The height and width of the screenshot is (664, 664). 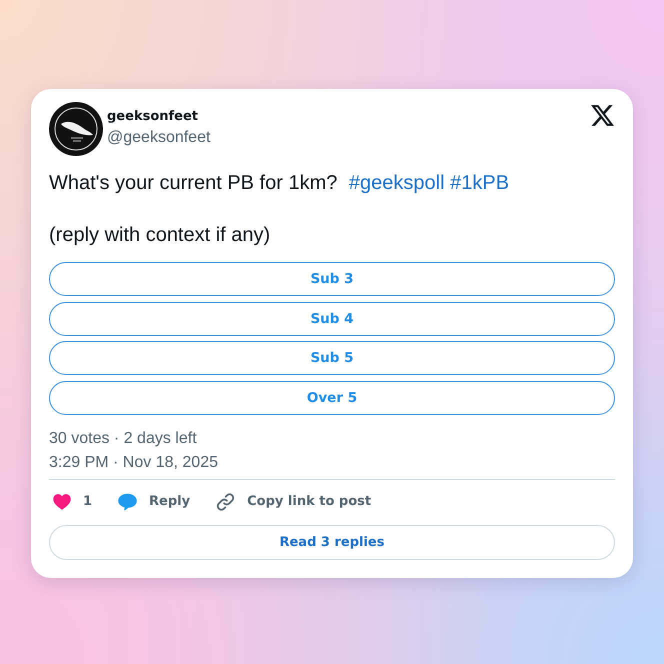 I want to click on poll-summary: 30 votes · 2 days left, so click(x=123, y=438).